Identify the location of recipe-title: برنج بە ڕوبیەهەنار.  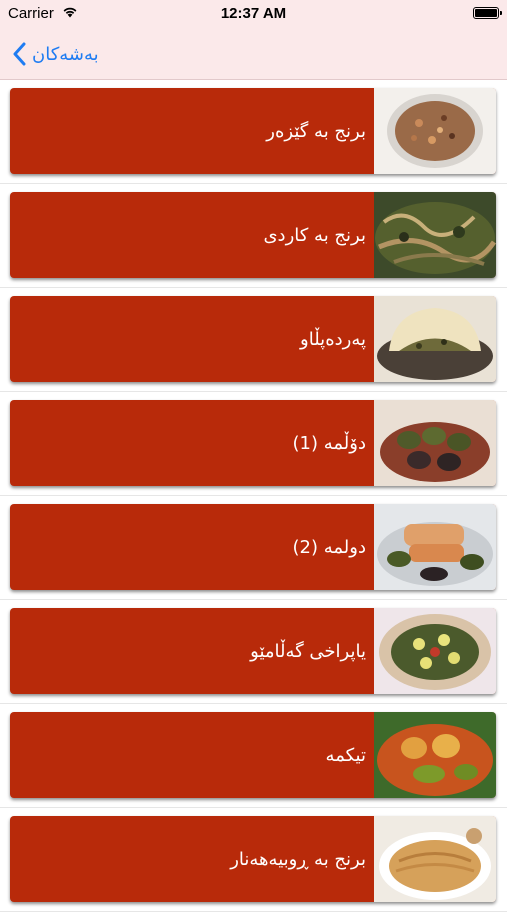
(298, 859).